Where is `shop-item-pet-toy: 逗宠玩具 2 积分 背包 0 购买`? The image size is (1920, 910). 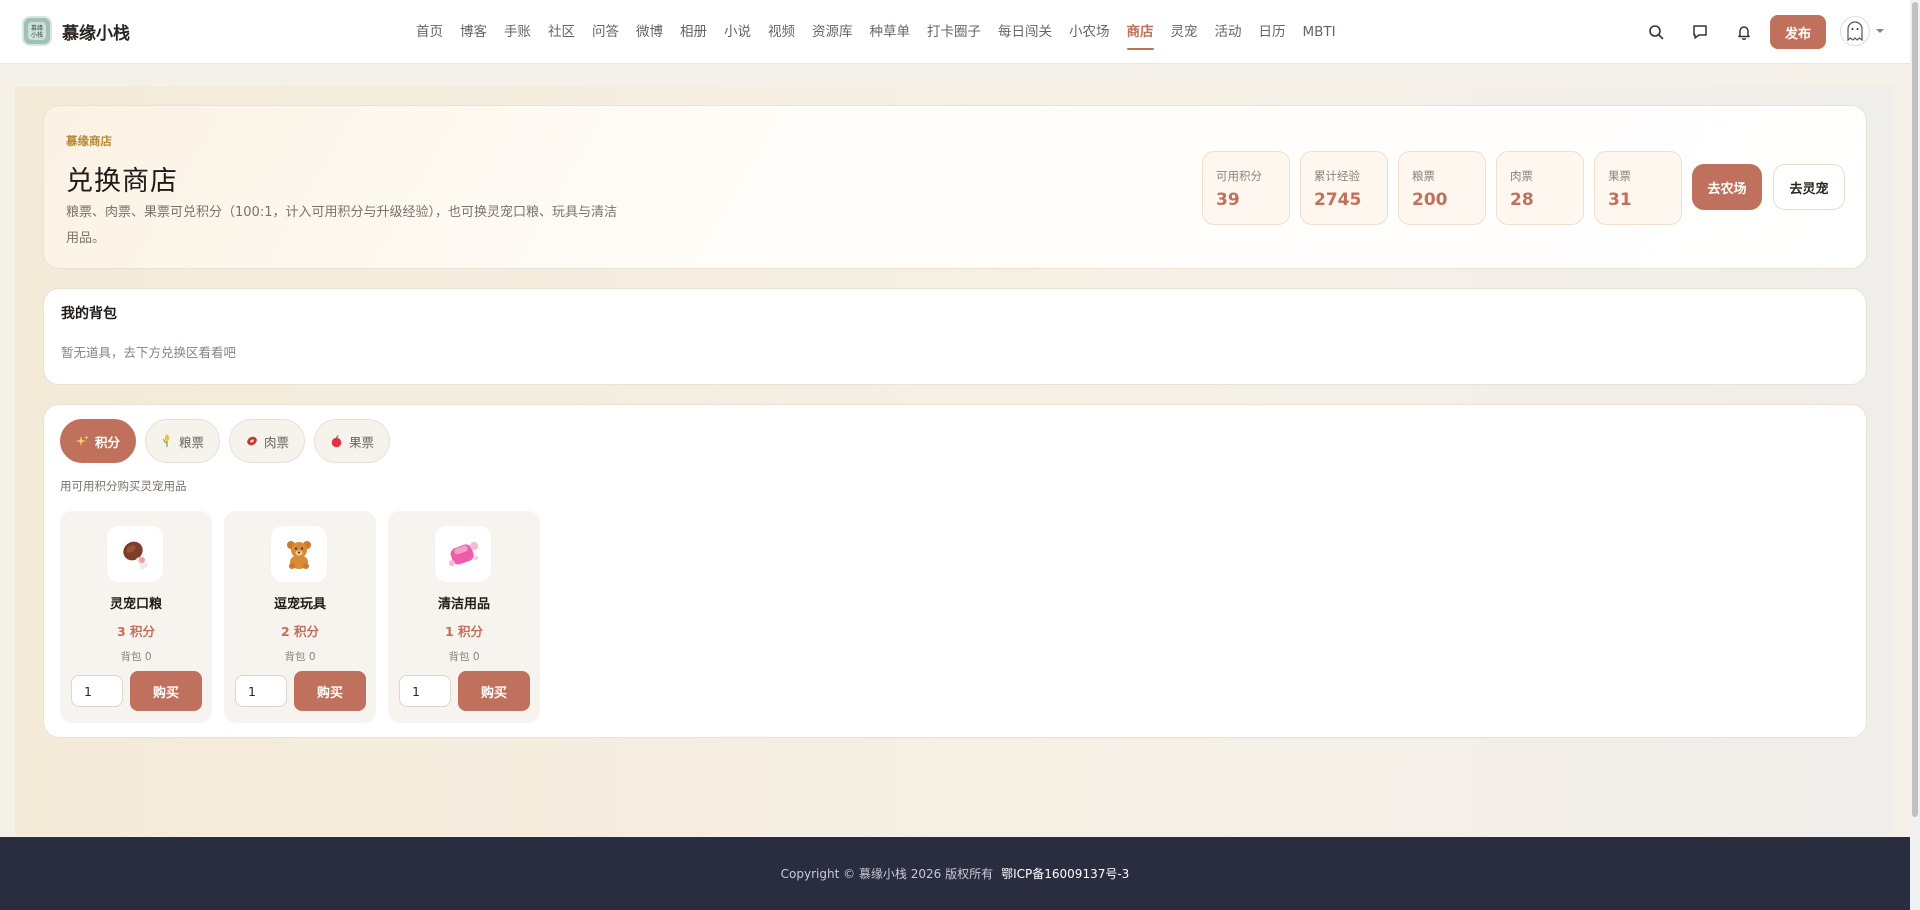
shop-item-pet-toy: 逗宠玩具 2 积分 背包 0 购买 is located at coordinates (300, 617).